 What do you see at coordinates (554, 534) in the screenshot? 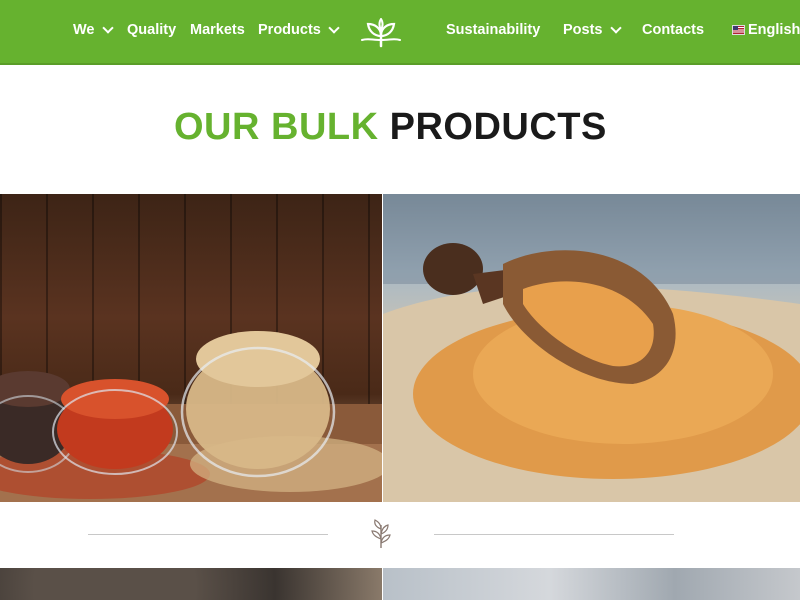
I see `divider-line-right` at bounding box center [554, 534].